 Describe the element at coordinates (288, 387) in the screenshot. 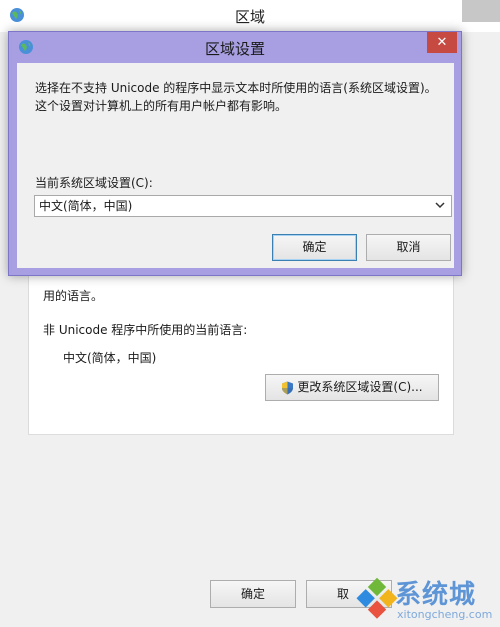

I see `uac-shield-icon` at that location.